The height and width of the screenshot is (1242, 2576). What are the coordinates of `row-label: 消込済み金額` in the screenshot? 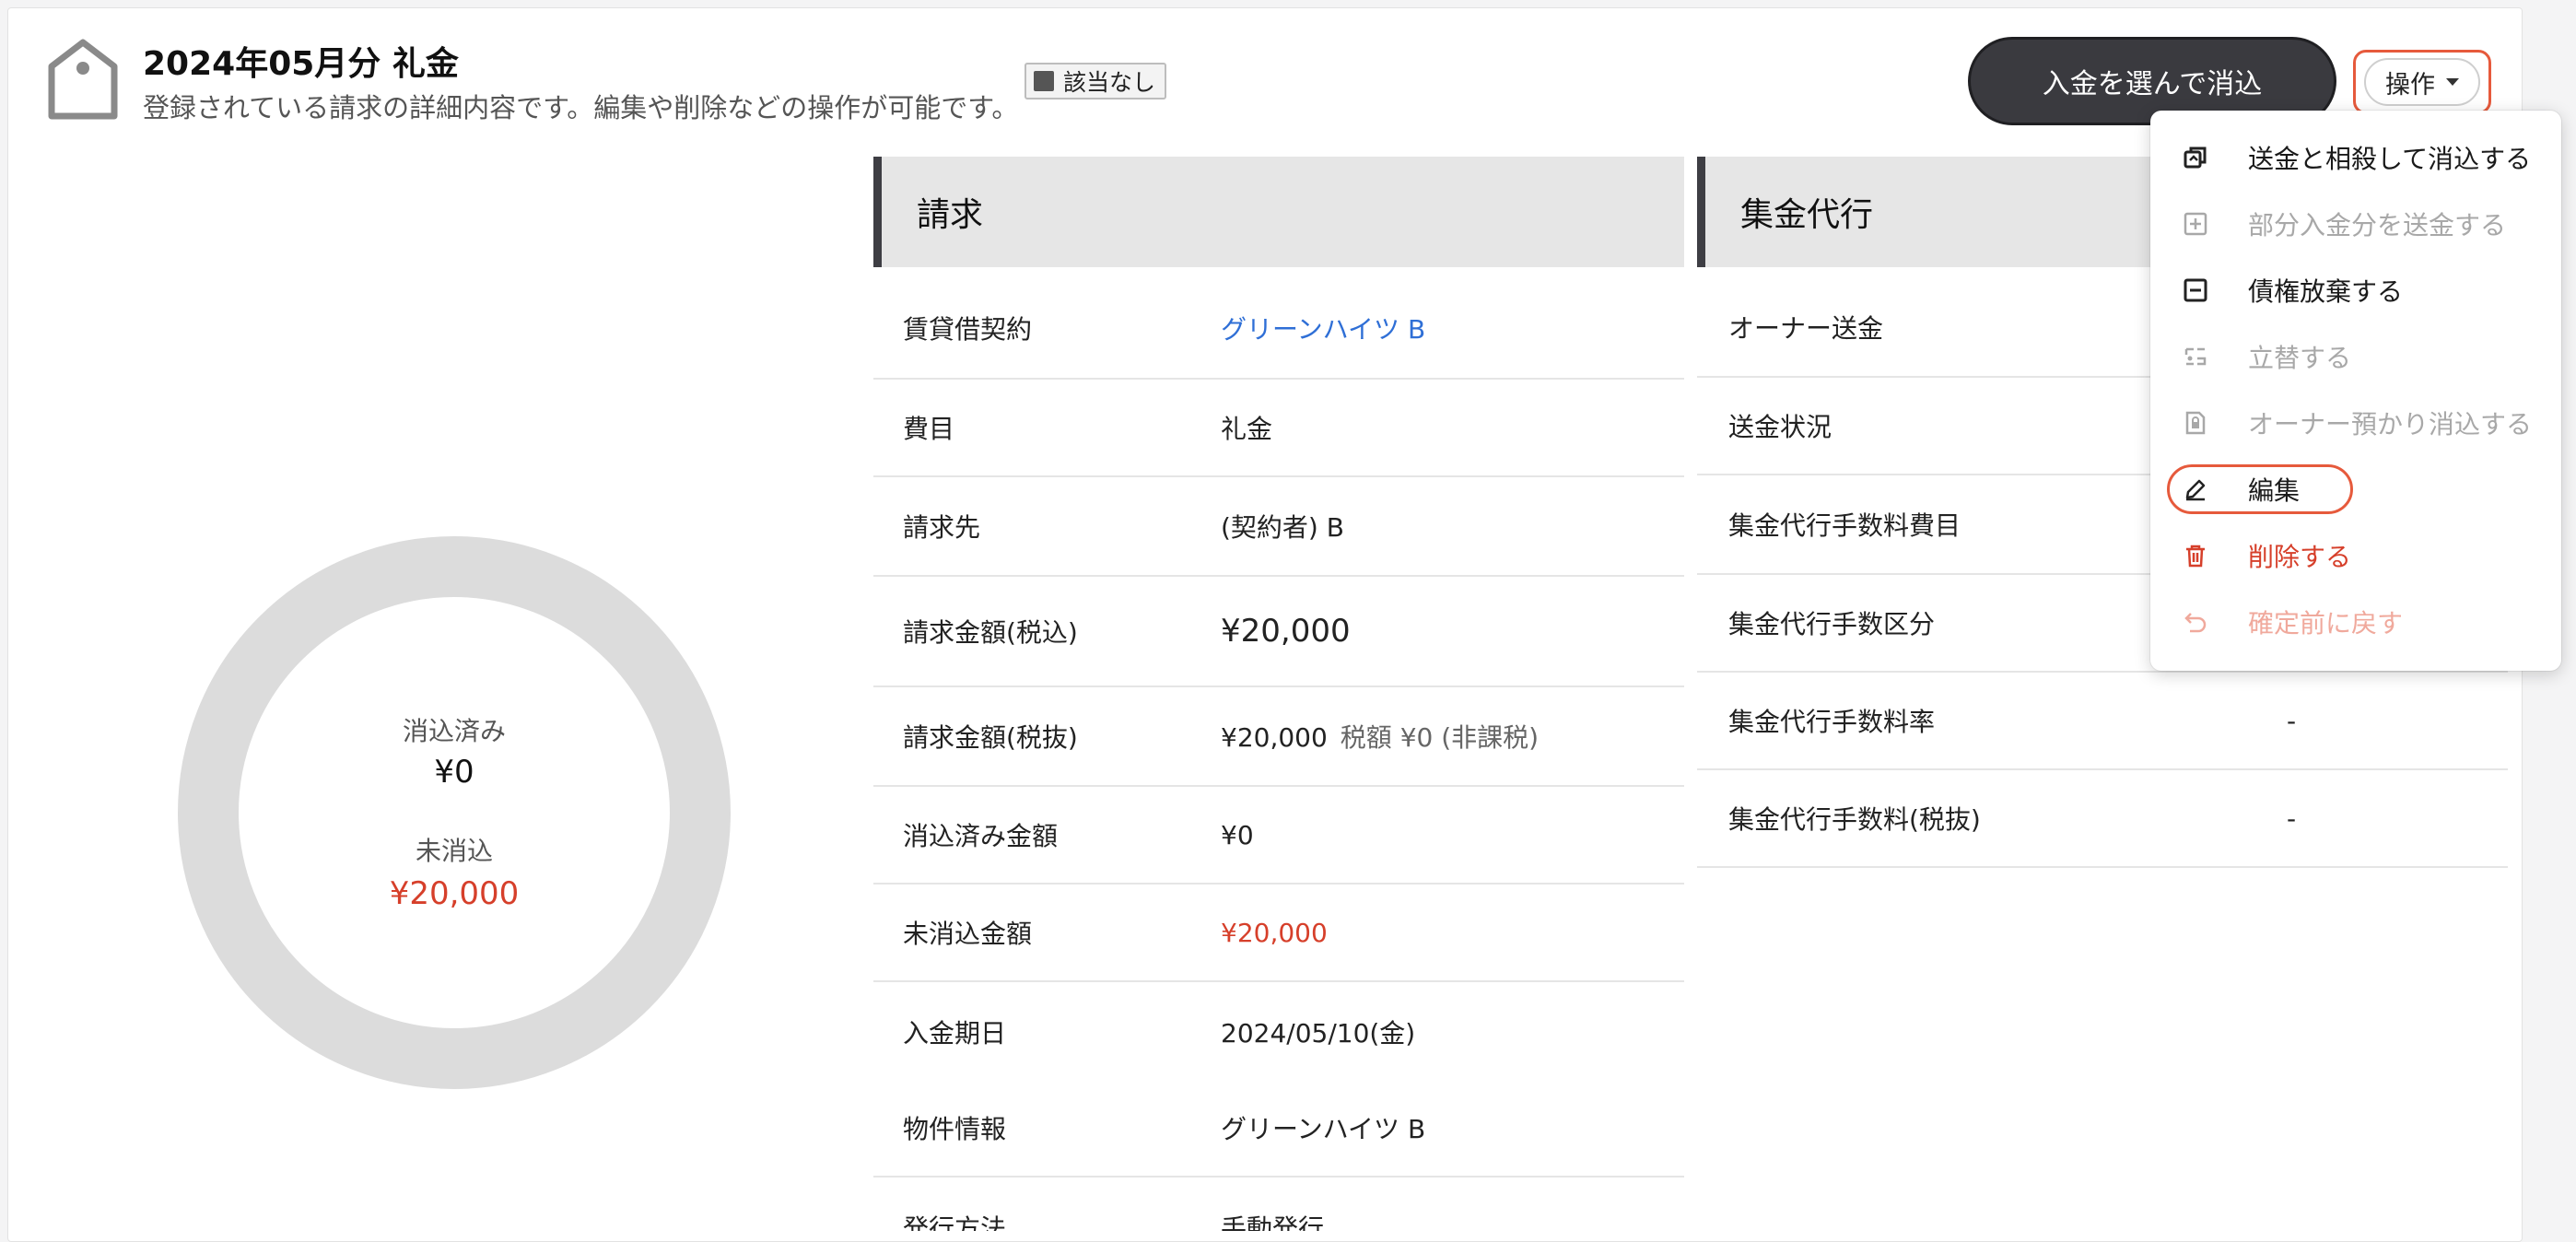 It's located at (981, 836).